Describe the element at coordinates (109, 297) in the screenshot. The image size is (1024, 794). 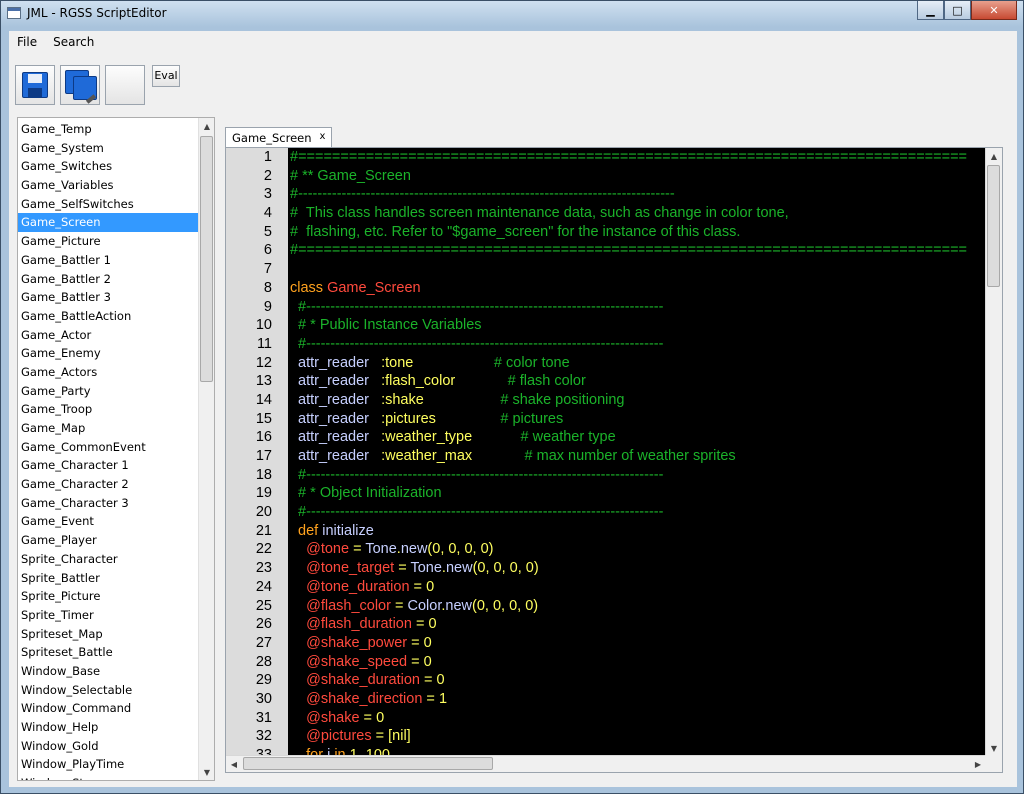
I see `script-list-item: Game_Battler 3` at that location.